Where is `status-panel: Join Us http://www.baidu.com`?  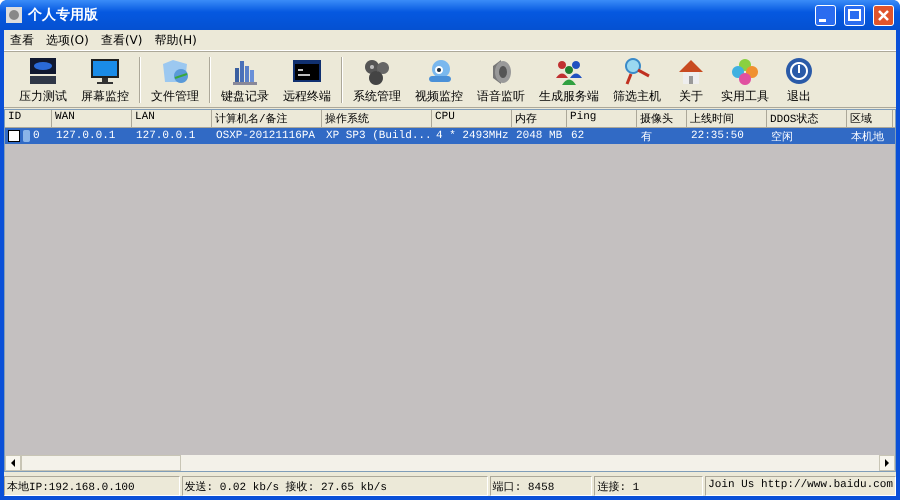
status-panel: Join Us http://www.baidu.com is located at coordinates (800, 486).